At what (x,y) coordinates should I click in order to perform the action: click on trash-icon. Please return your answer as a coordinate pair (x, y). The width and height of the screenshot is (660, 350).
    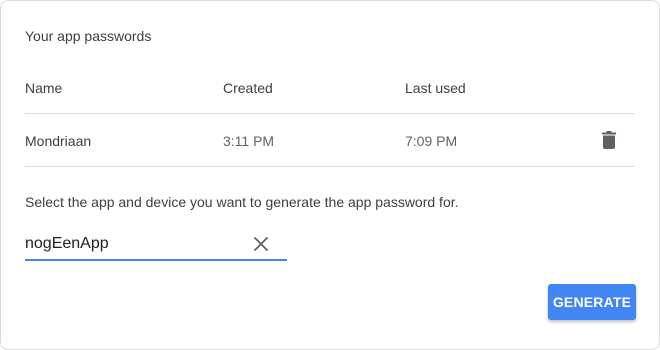
    Looking at the image, I should click on (609, 140).